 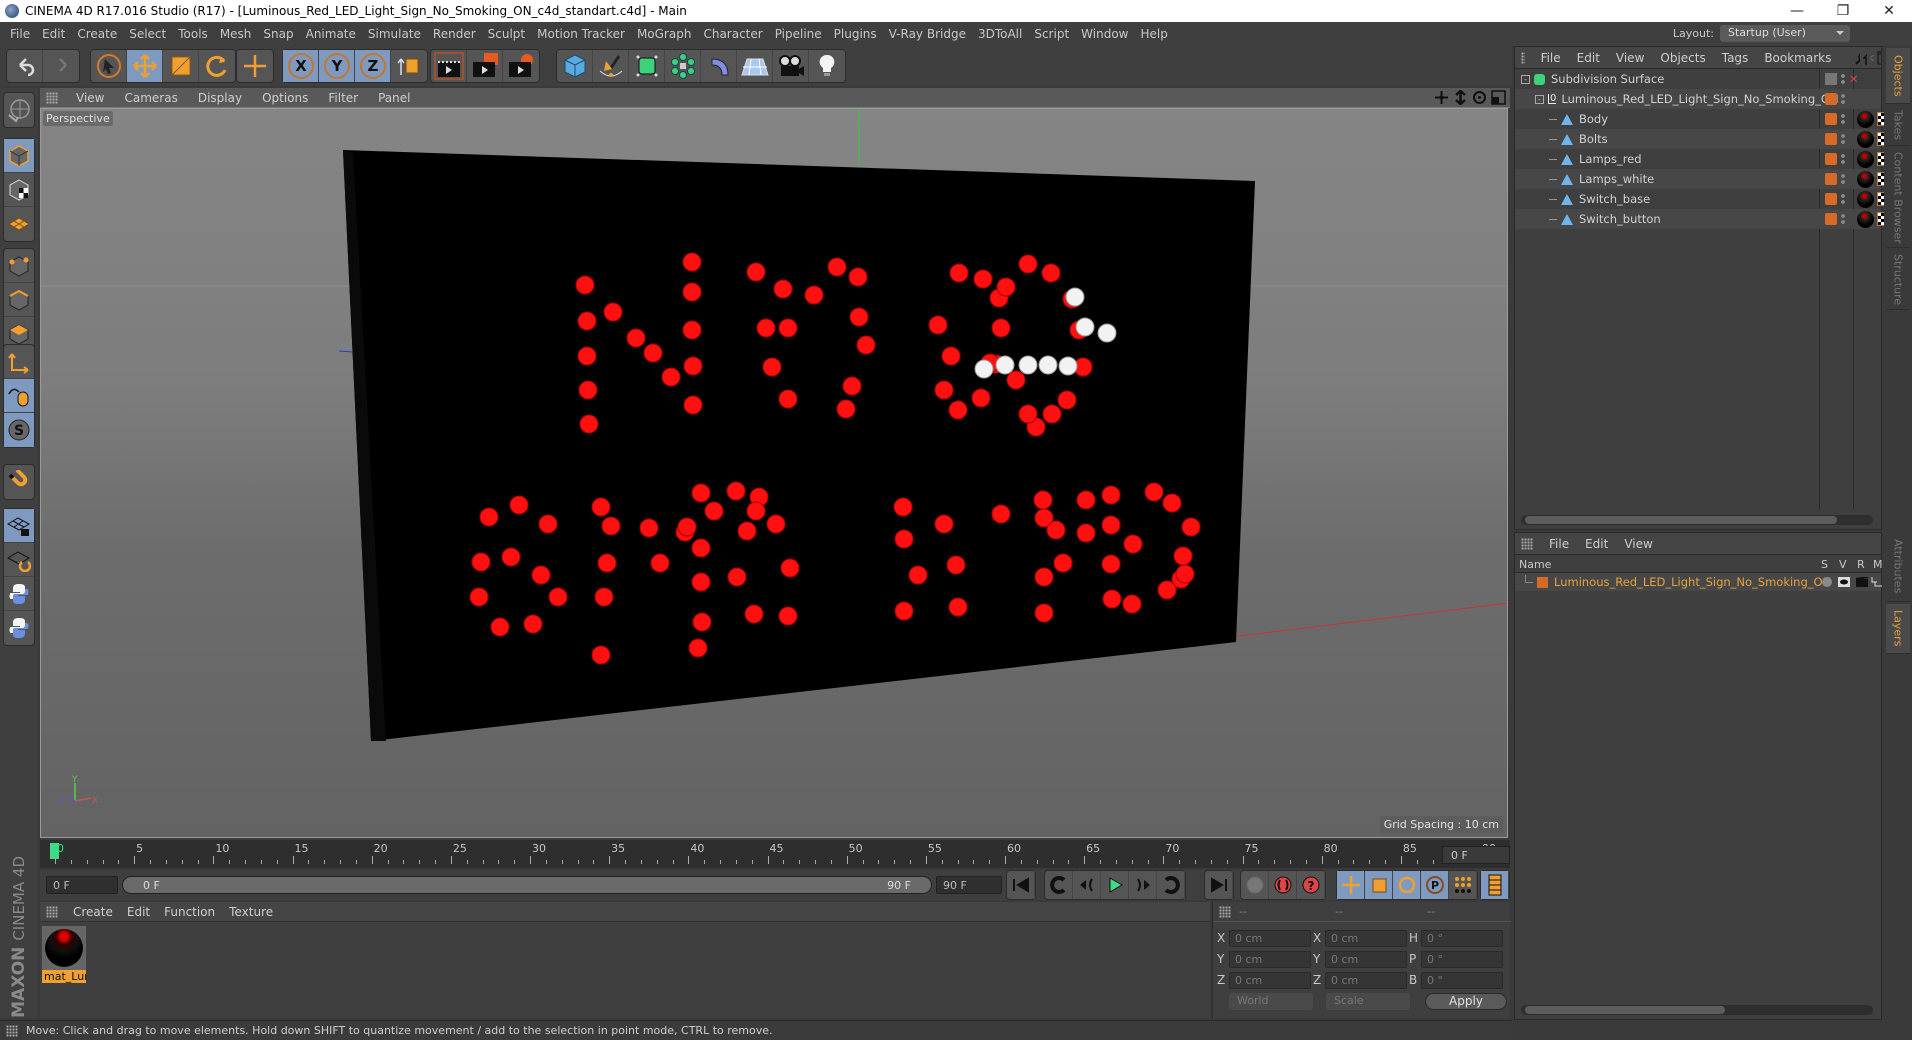 I want to click on object-menu-tags: Tags, so click(x=1735, y=58).